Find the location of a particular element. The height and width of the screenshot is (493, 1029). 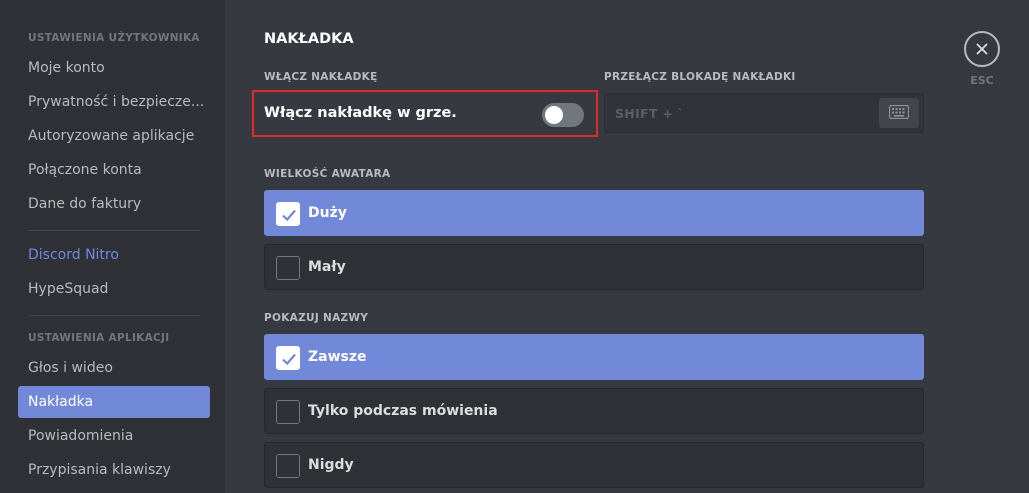

sidebar-item-notifications: Powiadomienia is located at coordinates (114, 436).